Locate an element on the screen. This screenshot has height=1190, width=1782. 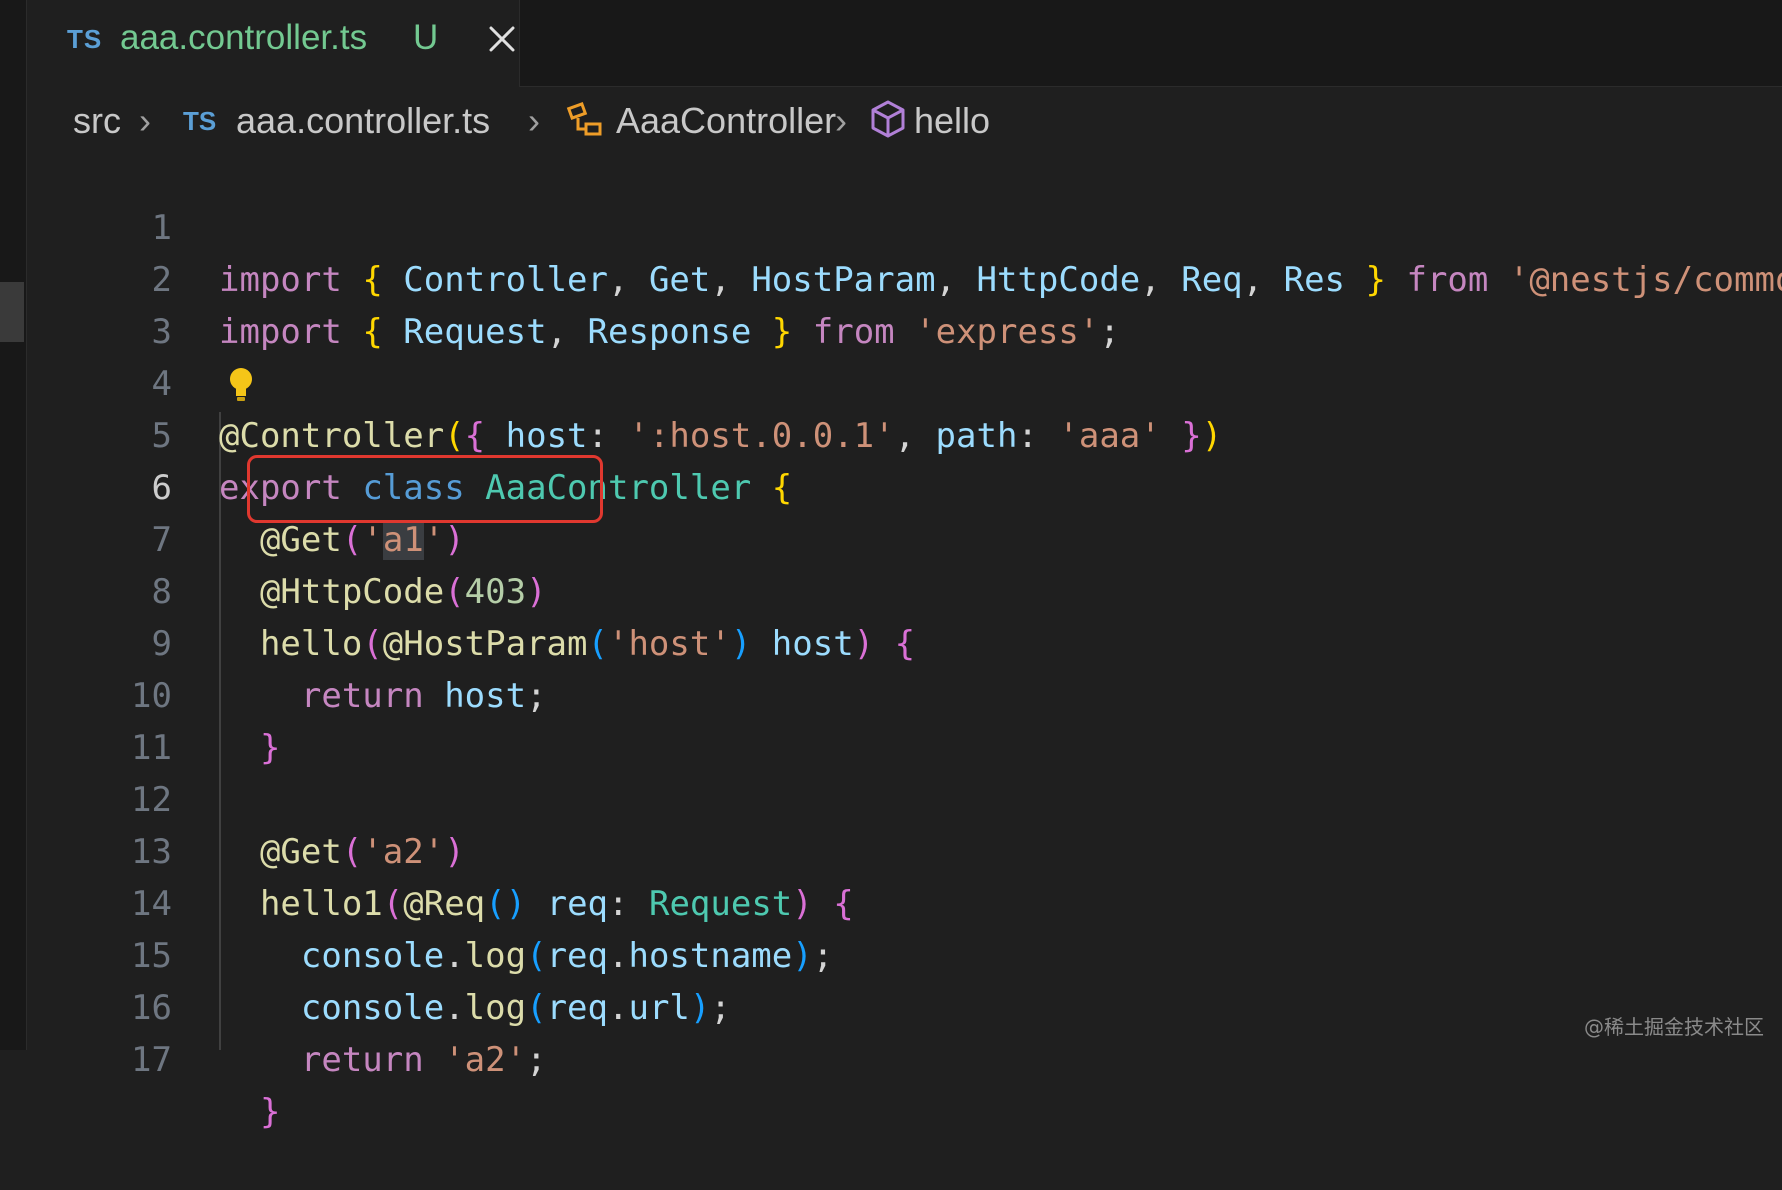
code-line: 13 hello1(@Req() req: Request) { is located at coordinates (440, 849).